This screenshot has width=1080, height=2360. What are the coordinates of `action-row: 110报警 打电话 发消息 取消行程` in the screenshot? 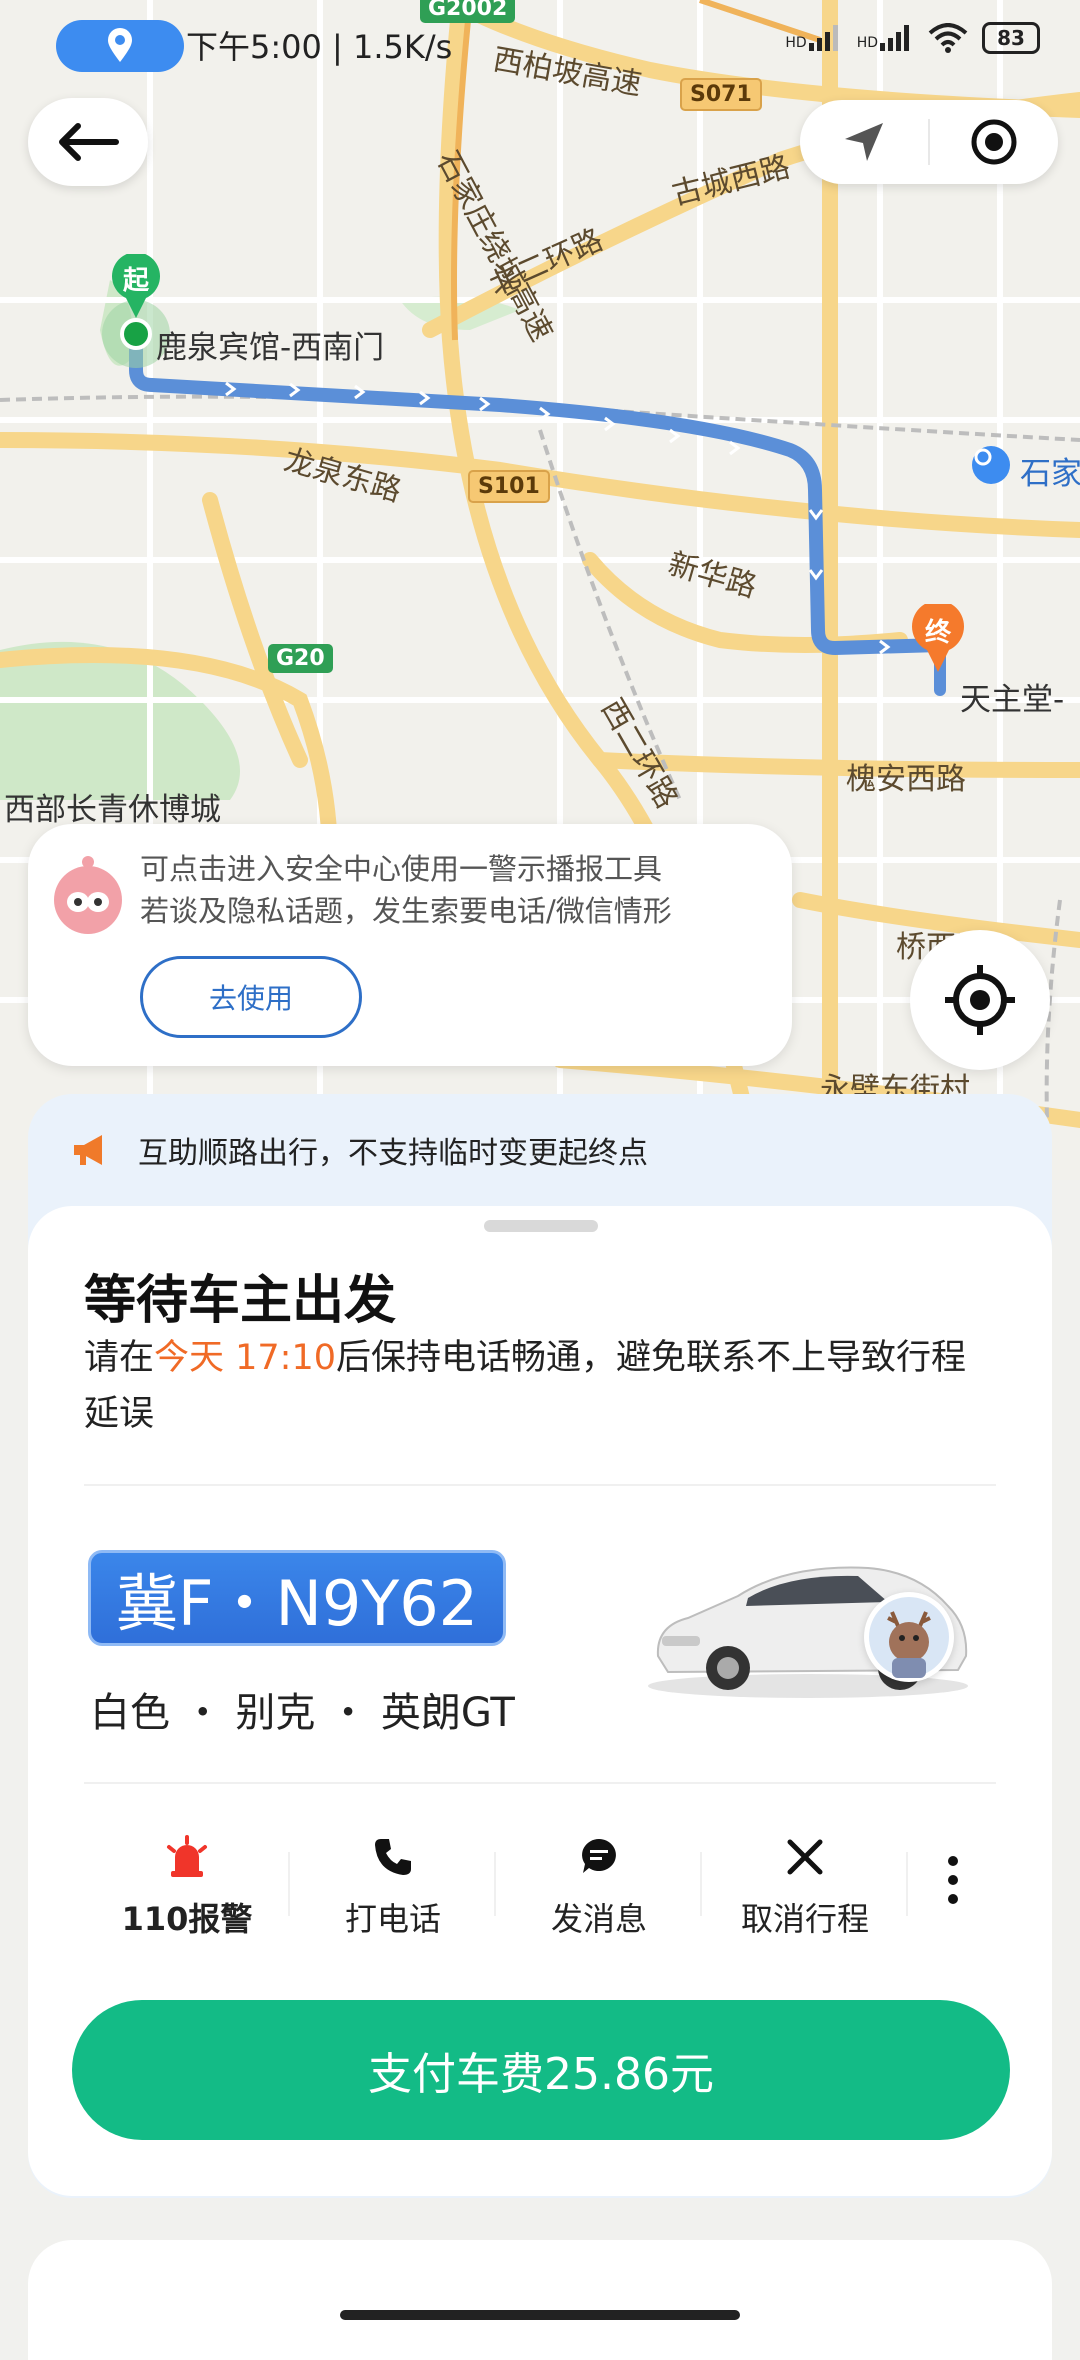 It's located at (554, 1889).